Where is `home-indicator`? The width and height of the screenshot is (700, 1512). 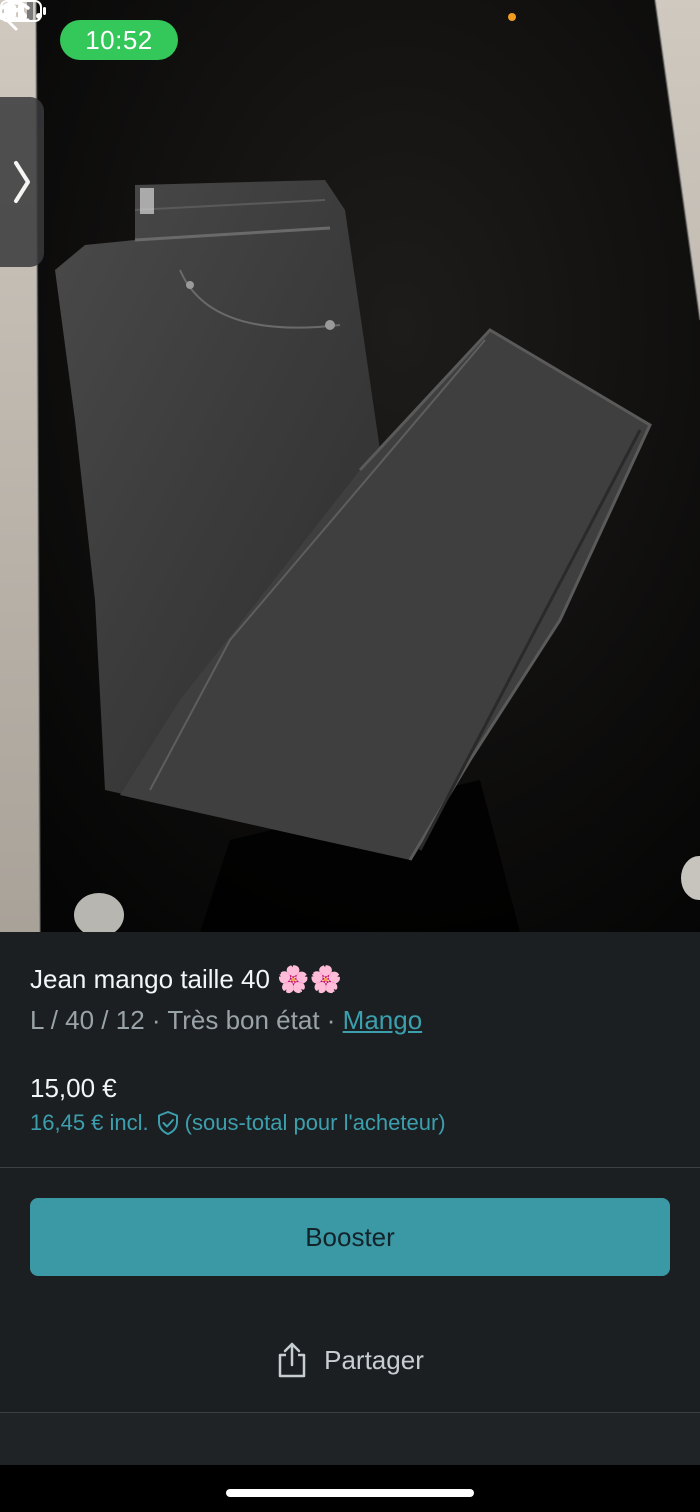
home-indicator is located at coordinates (350, 1493).